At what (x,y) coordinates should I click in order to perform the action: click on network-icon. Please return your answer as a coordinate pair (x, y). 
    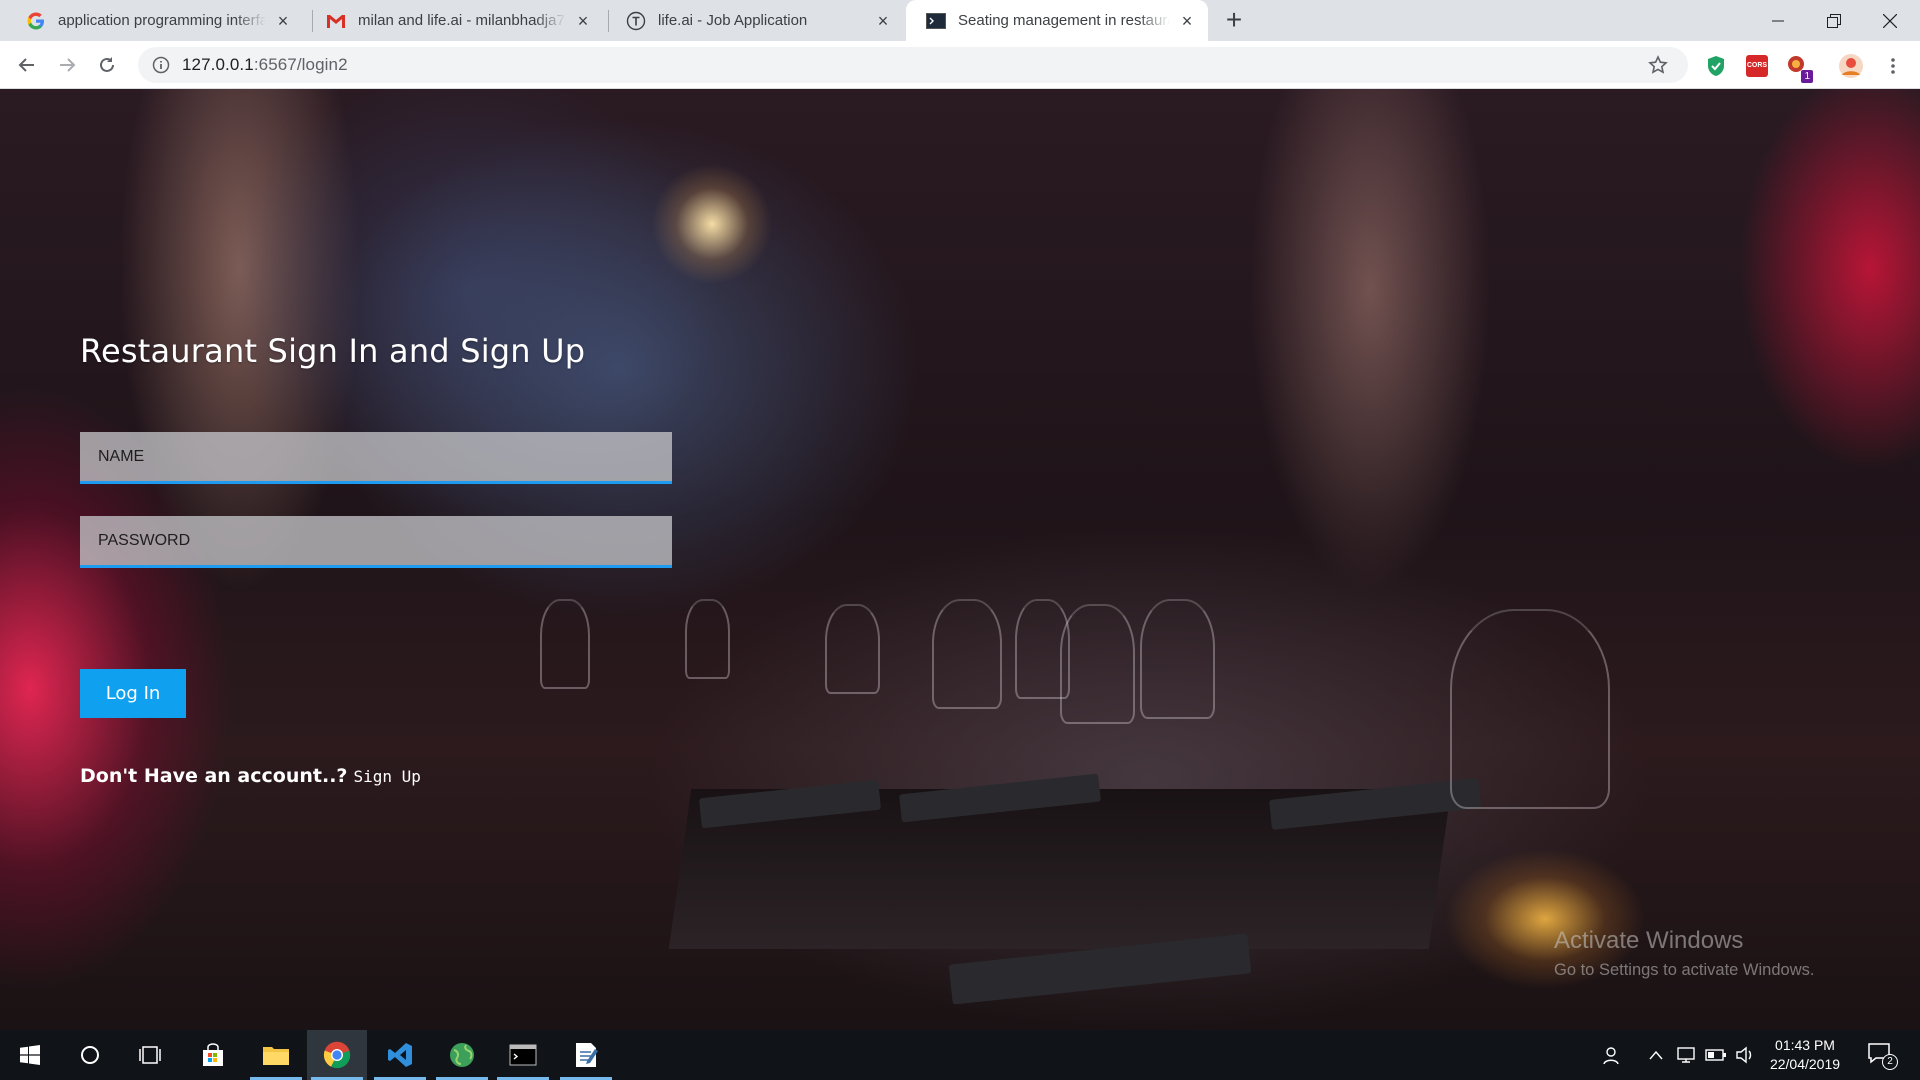
    Looking at the image, I should click on (1686, 1055).